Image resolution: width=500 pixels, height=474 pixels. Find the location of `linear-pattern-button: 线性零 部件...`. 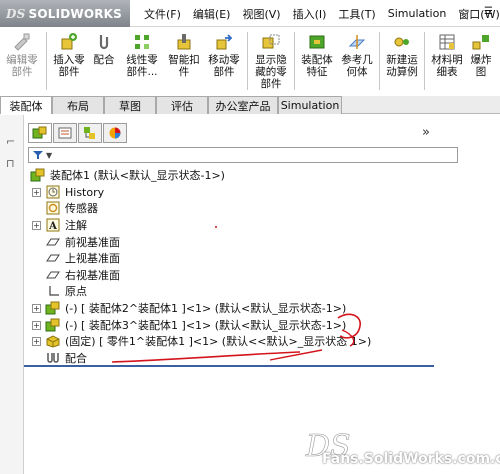

linear-pattern-button: 线性零 部件... is located at coordinates (142, 55).